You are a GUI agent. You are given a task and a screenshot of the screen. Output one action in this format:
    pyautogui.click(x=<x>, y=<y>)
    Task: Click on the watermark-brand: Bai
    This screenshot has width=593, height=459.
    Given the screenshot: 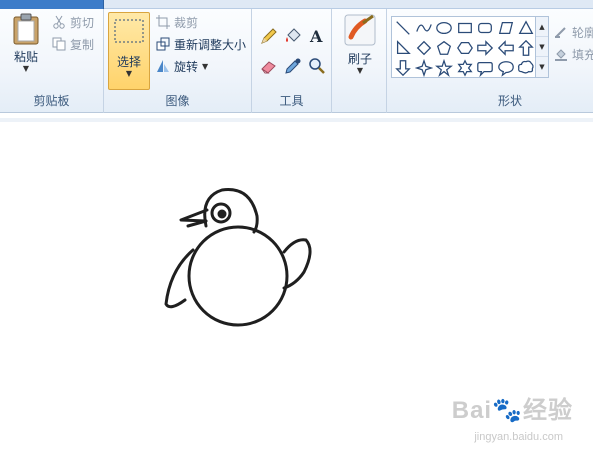 What is the action you would take?
    pyautogui.click(x=472, y=410)
    